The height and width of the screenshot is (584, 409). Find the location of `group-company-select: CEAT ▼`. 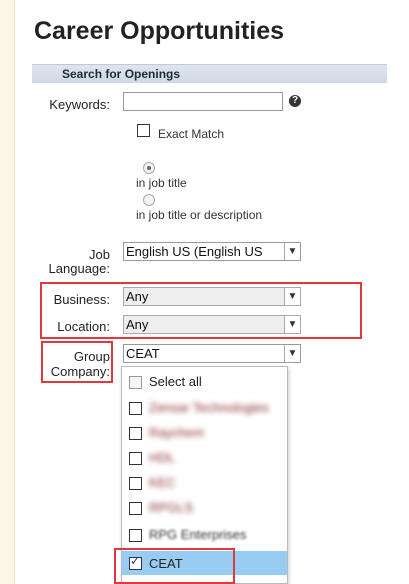

group-company-select: CEAT ▼ is located at coordinates (212, 353).